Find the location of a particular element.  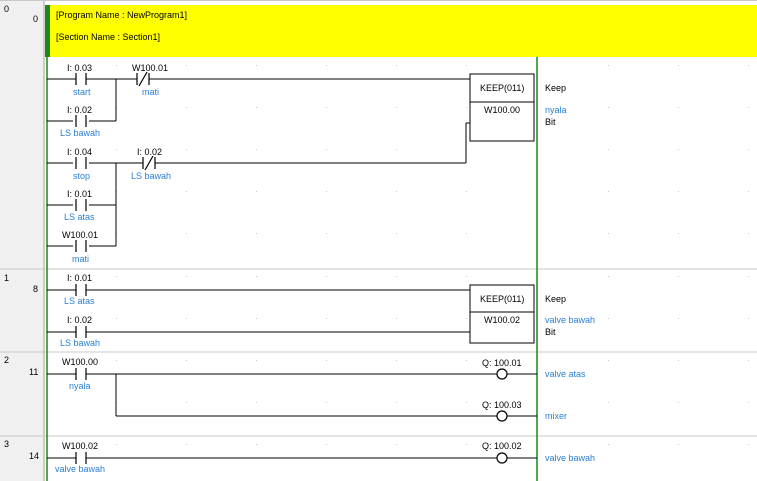

contact-ls-bawah-nc-address: I: 0.02 is located at coordinates (149, 152).